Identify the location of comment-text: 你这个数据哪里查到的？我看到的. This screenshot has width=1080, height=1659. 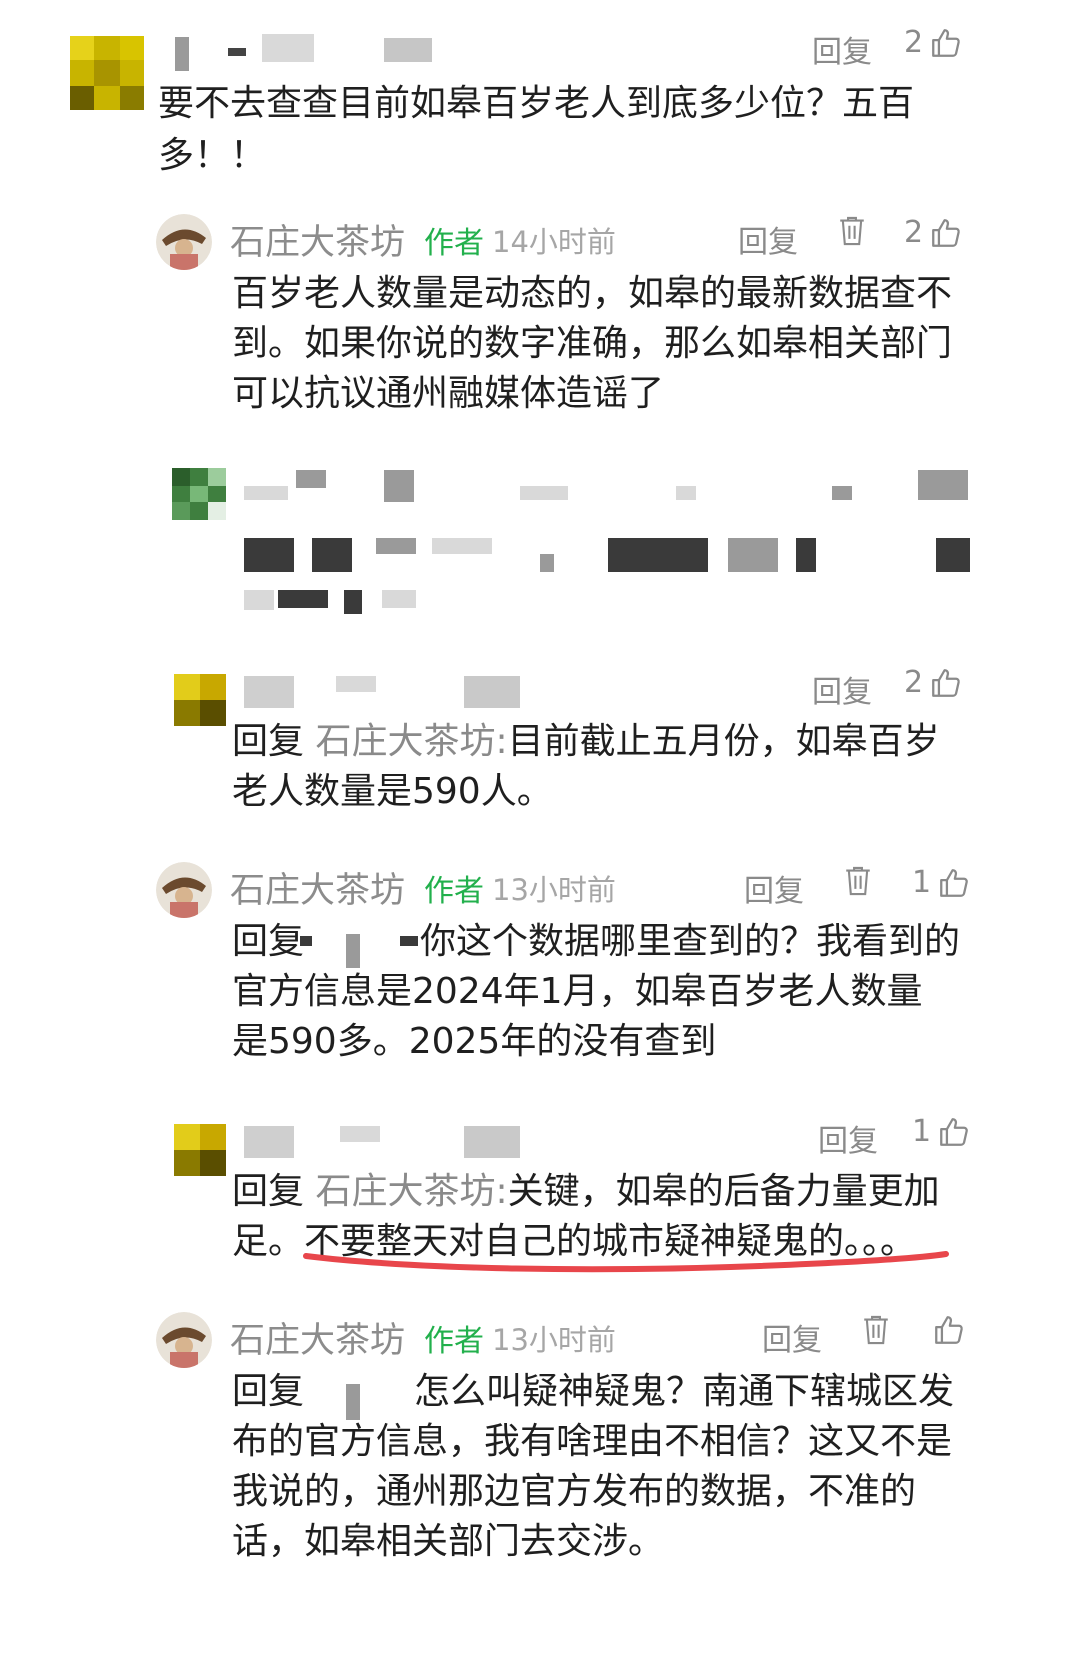
(690, 941).